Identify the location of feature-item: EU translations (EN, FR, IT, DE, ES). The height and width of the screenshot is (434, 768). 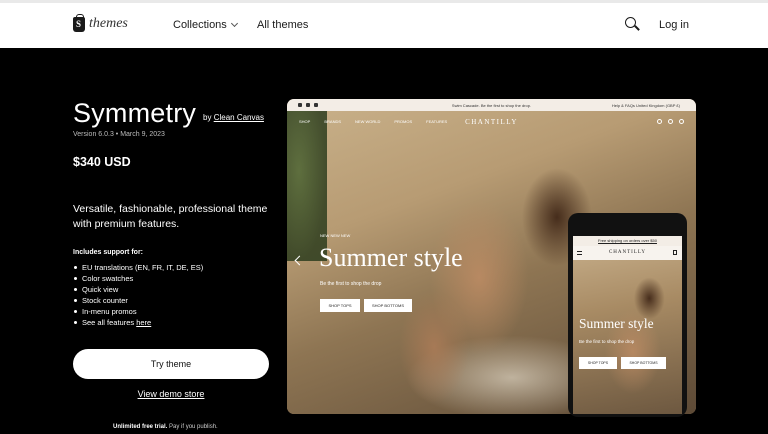
(138, 267).